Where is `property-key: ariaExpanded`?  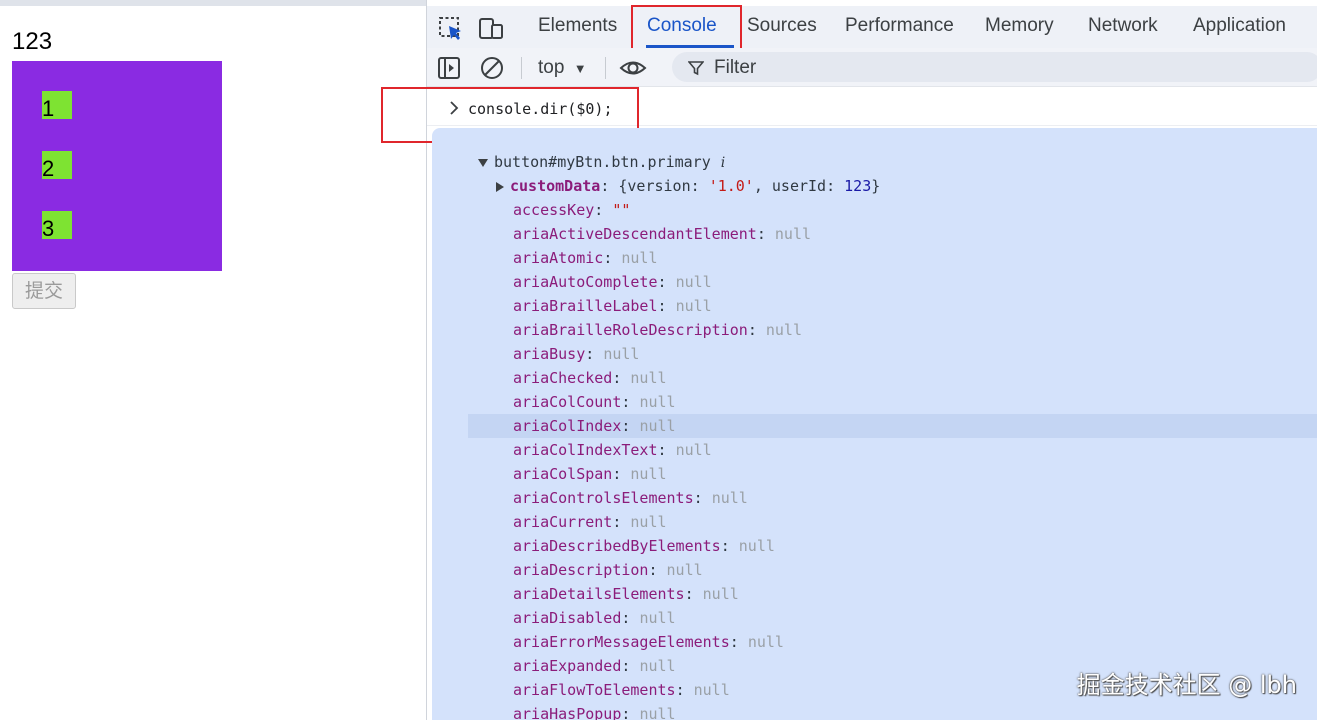 property-key: ariaExpanded is located at coordinates (567, 666).